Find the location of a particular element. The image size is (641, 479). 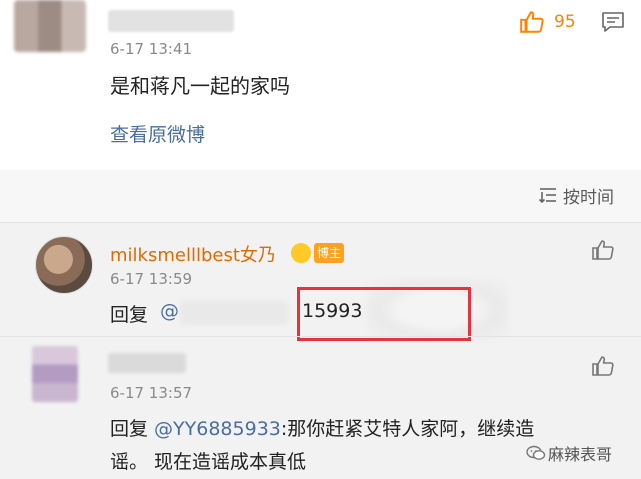

reply-time: 6-17 13:57 is located at coordinates (151, 393).